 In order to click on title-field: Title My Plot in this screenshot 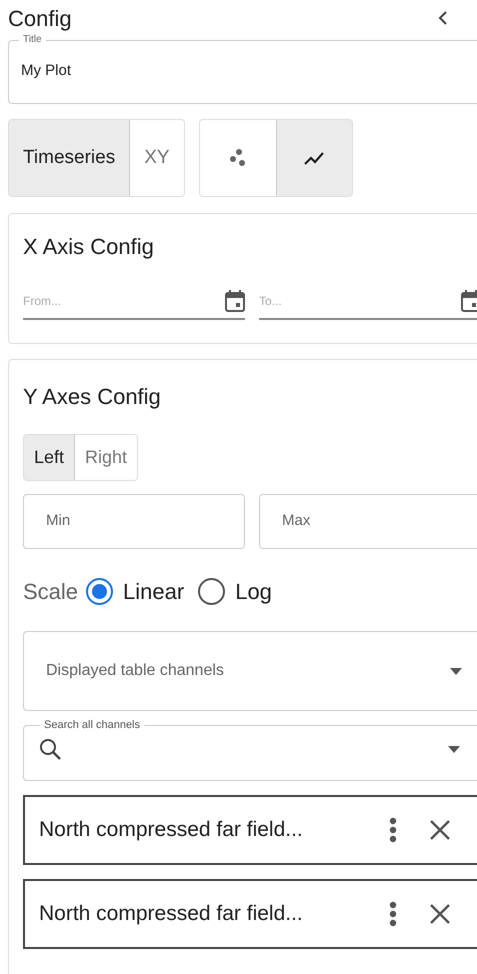, I will do `click(242, 69)`.